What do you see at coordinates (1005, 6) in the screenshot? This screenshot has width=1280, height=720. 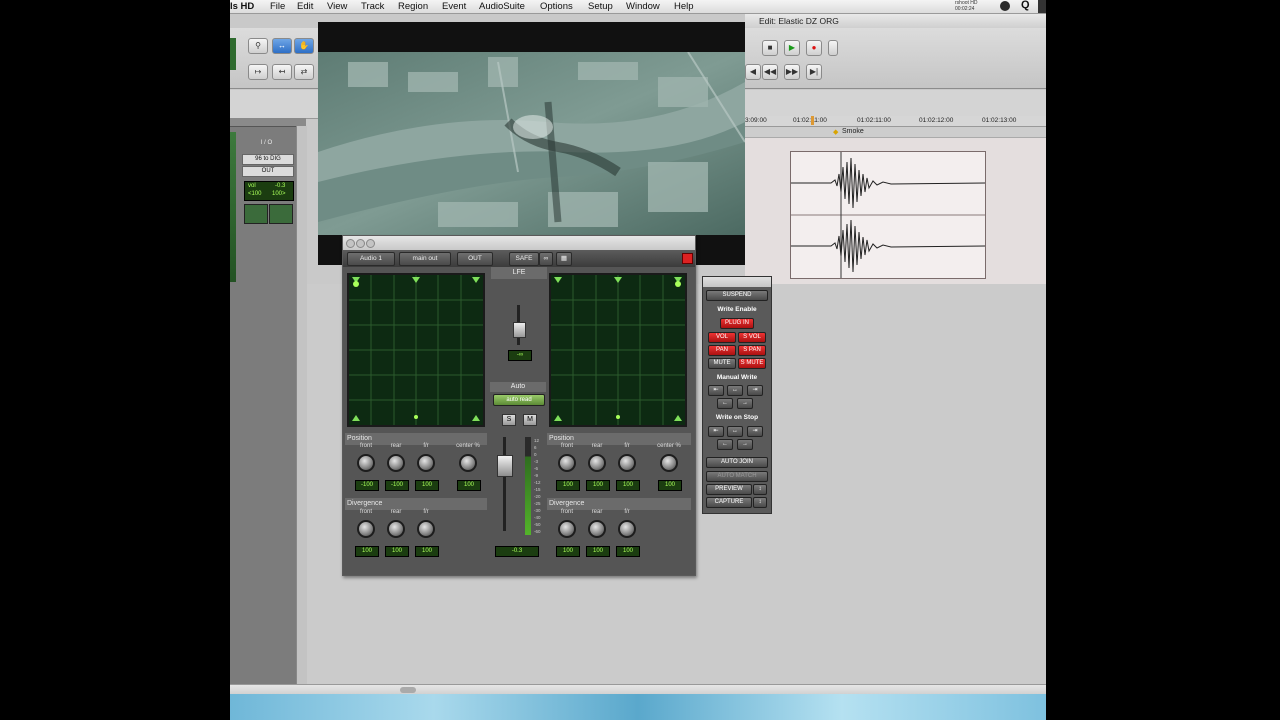 I see `user-icon` at bounding box center [1005, 6].